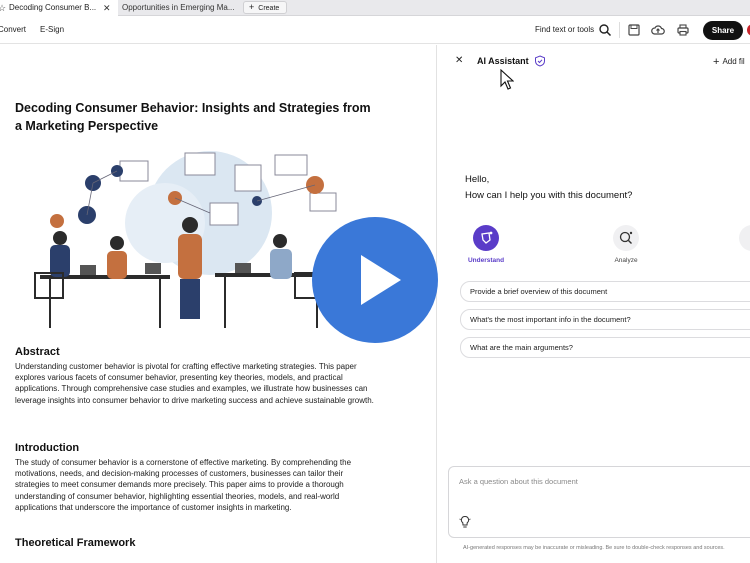 This screenshot has width=750, height=563. Describe the element at coordinates (605, 30) in the screenshot. I see `search-icon` at that location.